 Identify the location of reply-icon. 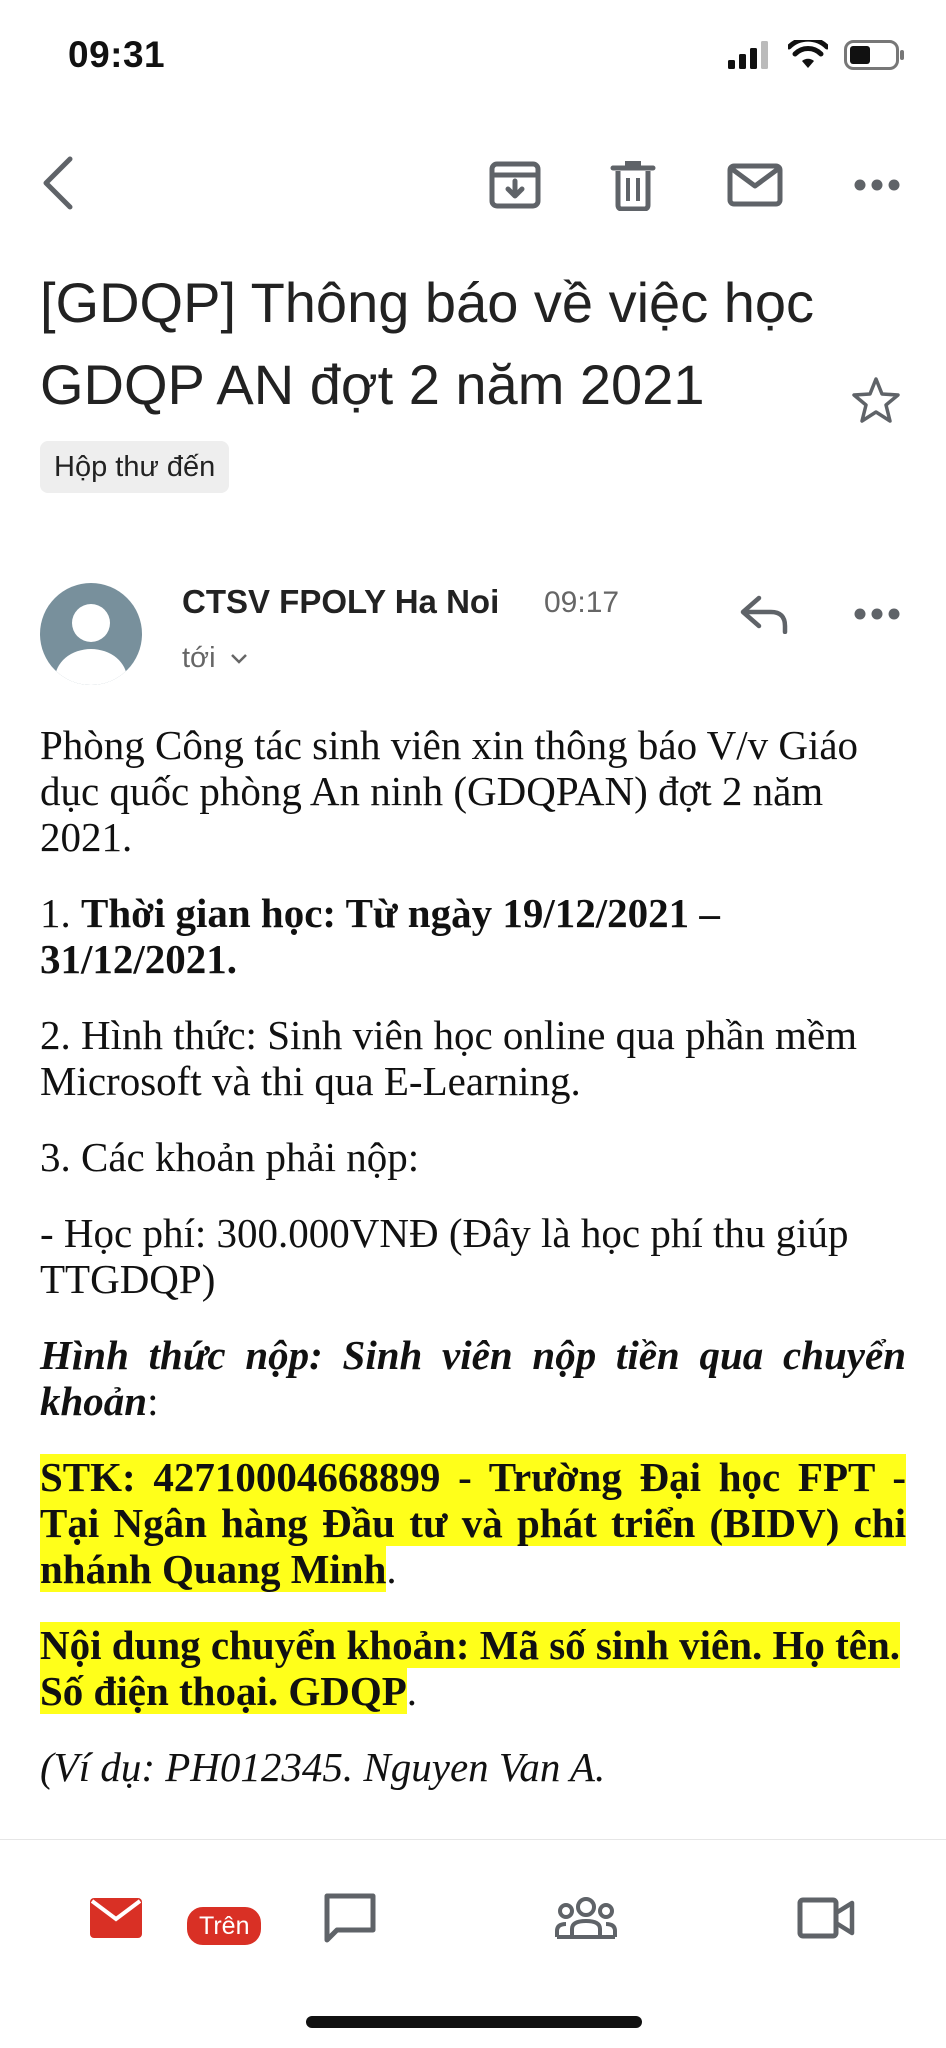
(764, 614).